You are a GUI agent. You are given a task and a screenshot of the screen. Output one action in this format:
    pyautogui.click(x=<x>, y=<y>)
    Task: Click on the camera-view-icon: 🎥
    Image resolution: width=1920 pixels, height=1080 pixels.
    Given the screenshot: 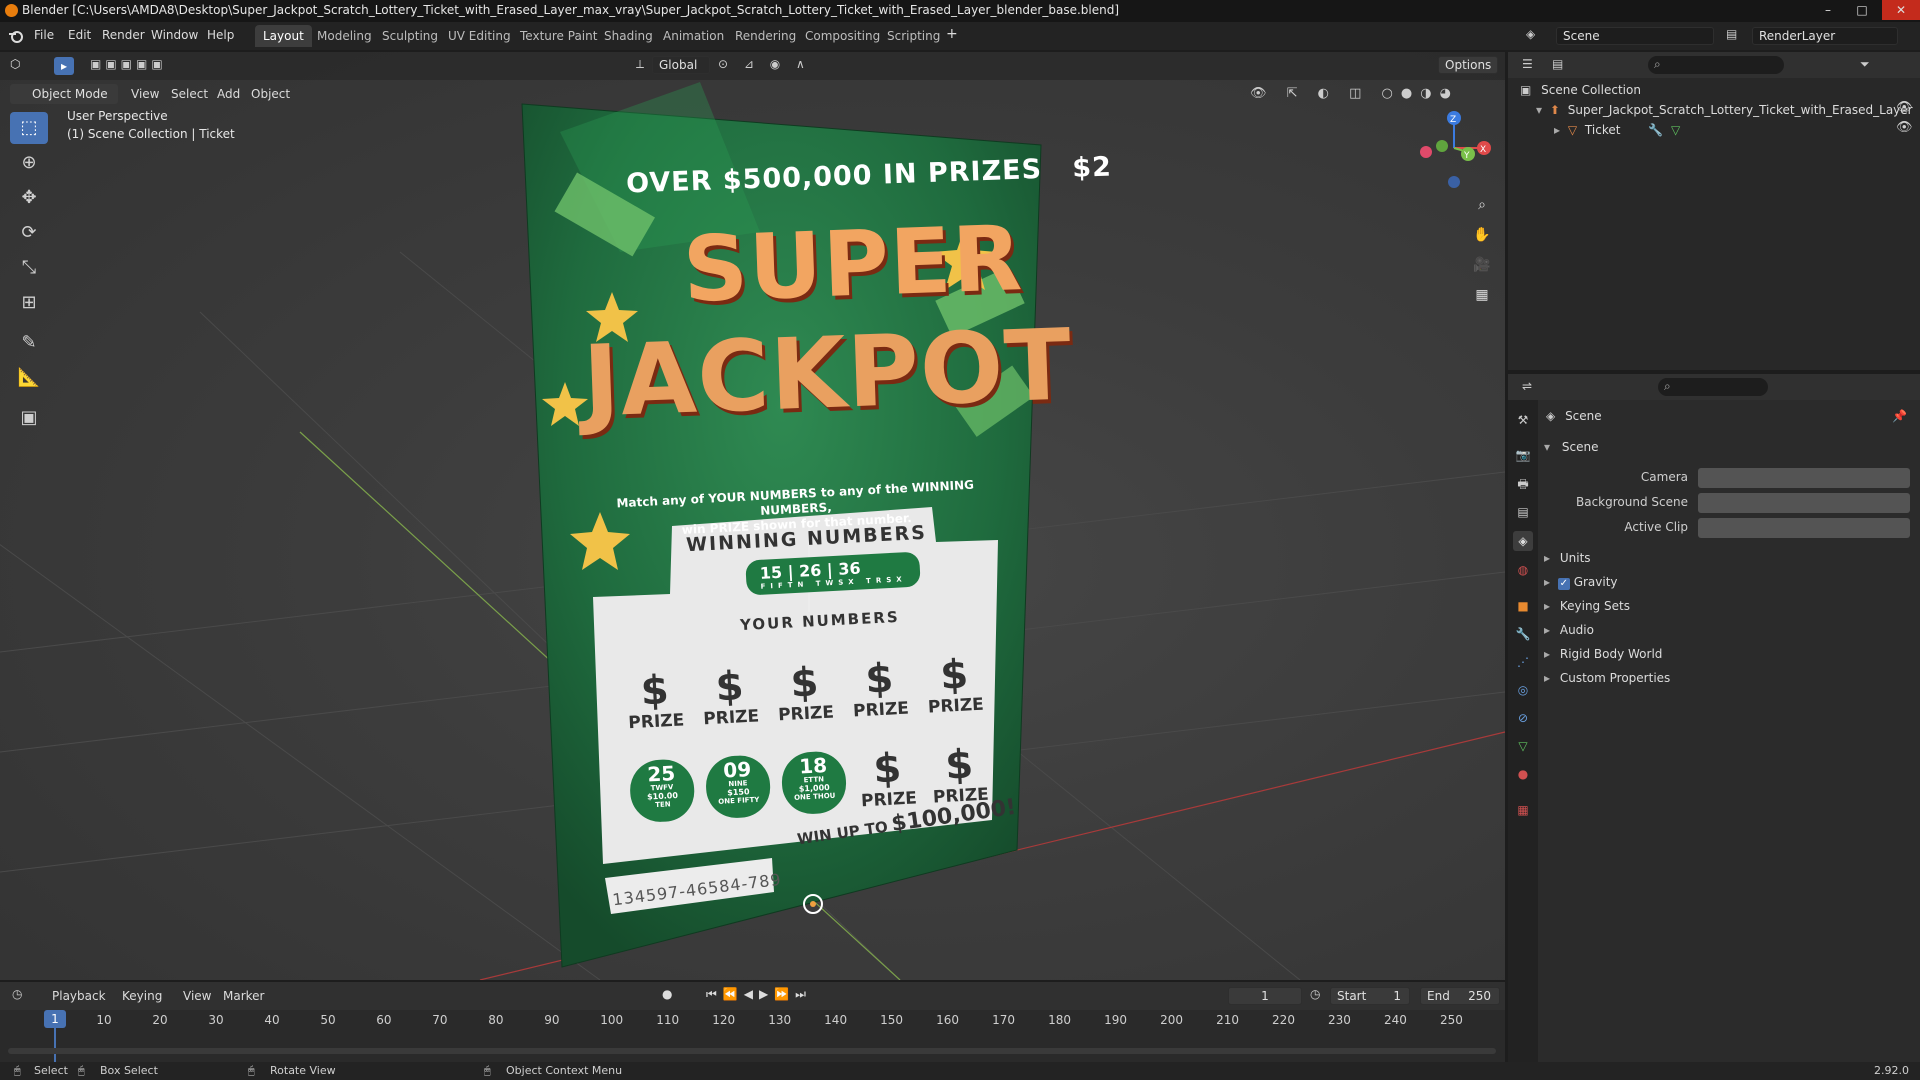 What is the action you would take?
    pyautogui.click(x=1482, y=265)
    